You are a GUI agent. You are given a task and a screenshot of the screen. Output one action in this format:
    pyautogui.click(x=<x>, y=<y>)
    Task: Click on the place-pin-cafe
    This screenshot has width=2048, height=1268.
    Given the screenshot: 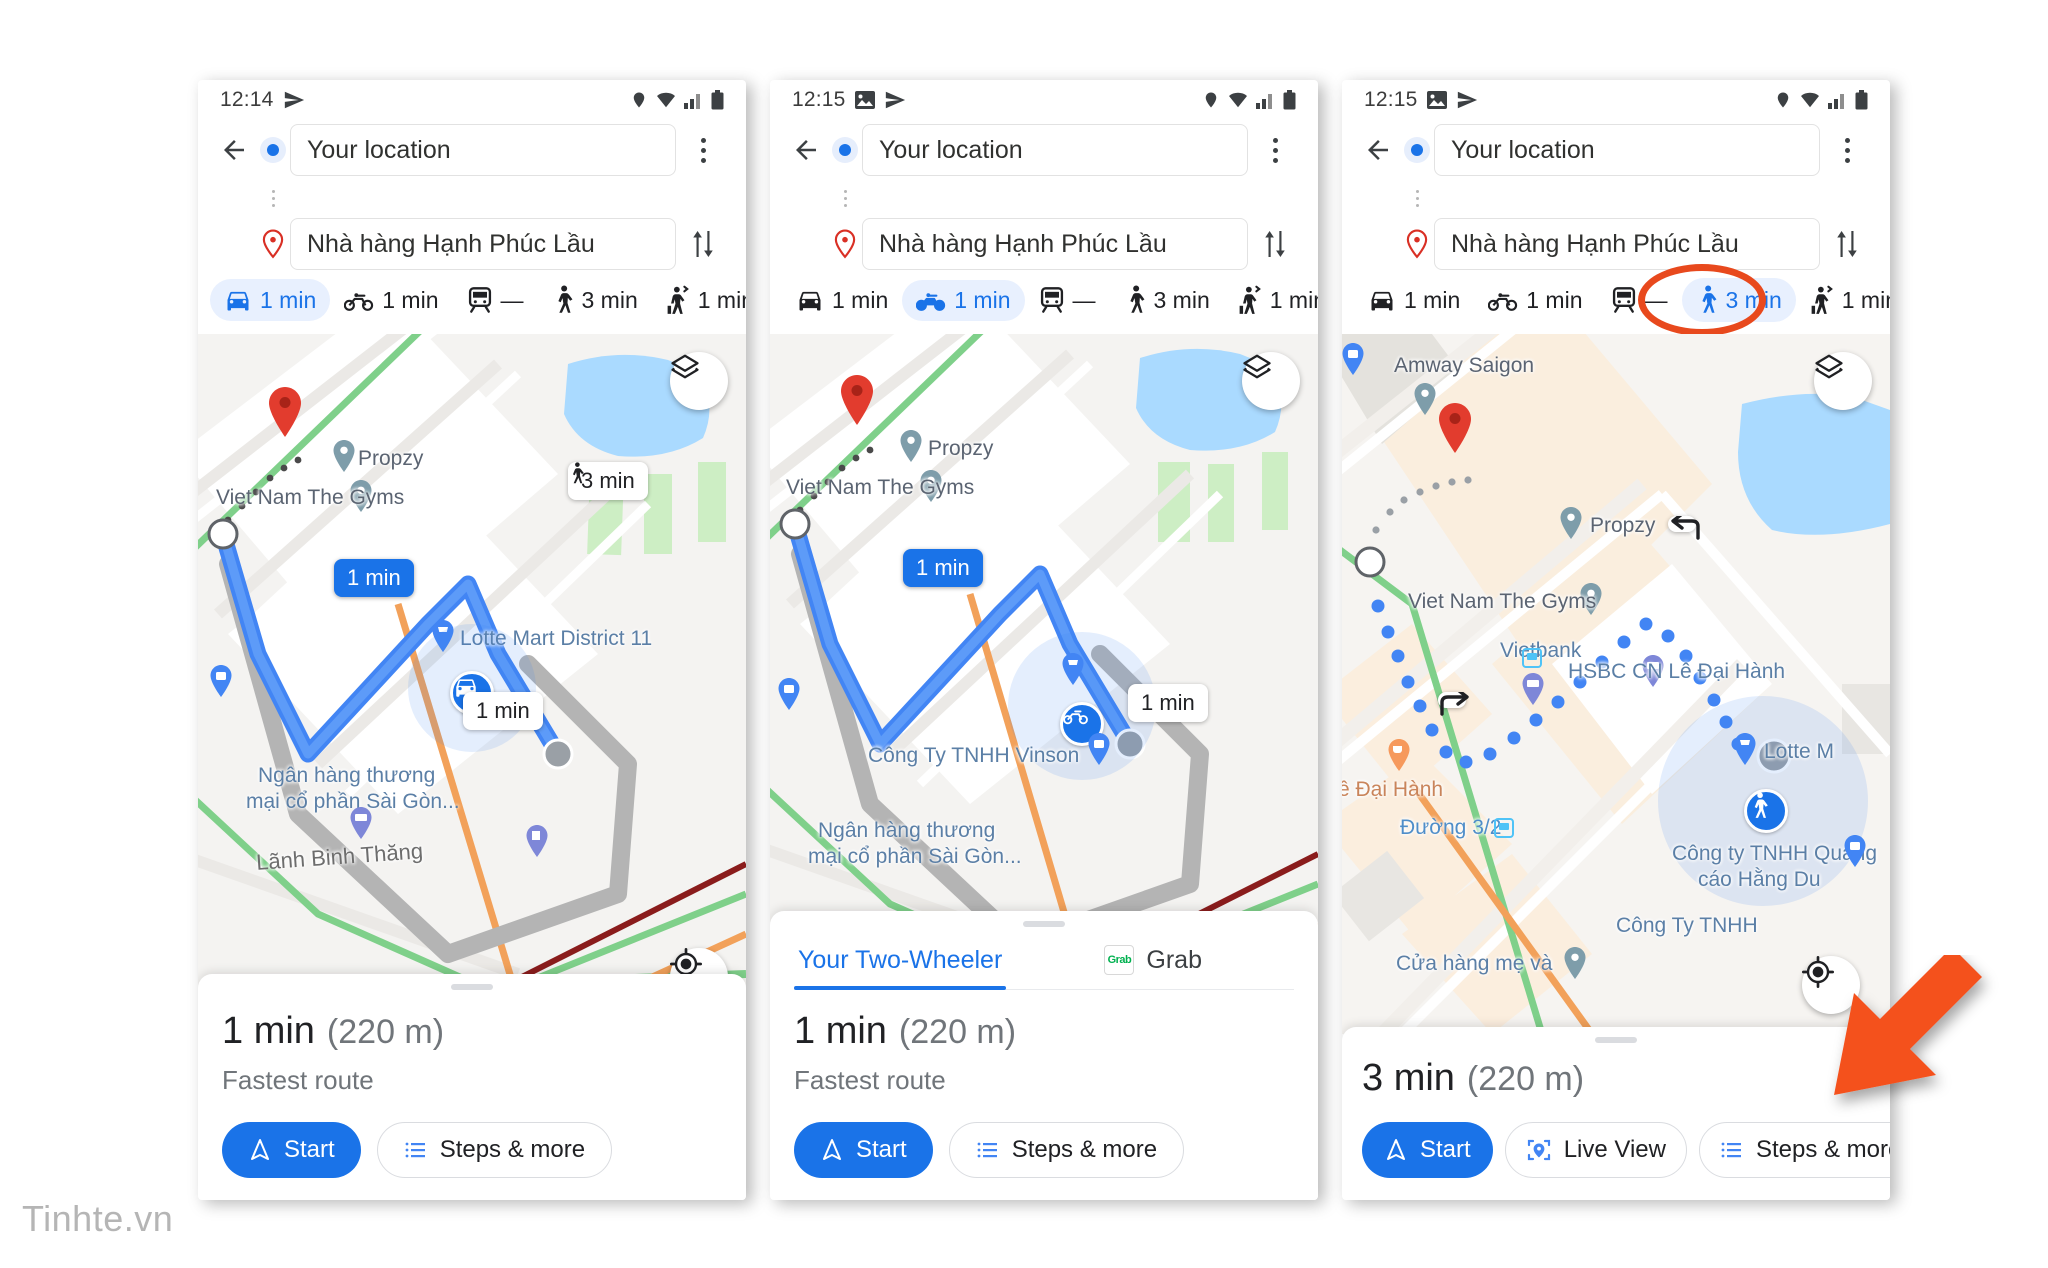 What is the action you would take?
    pyautogui.click(x=1399, y=755)
    